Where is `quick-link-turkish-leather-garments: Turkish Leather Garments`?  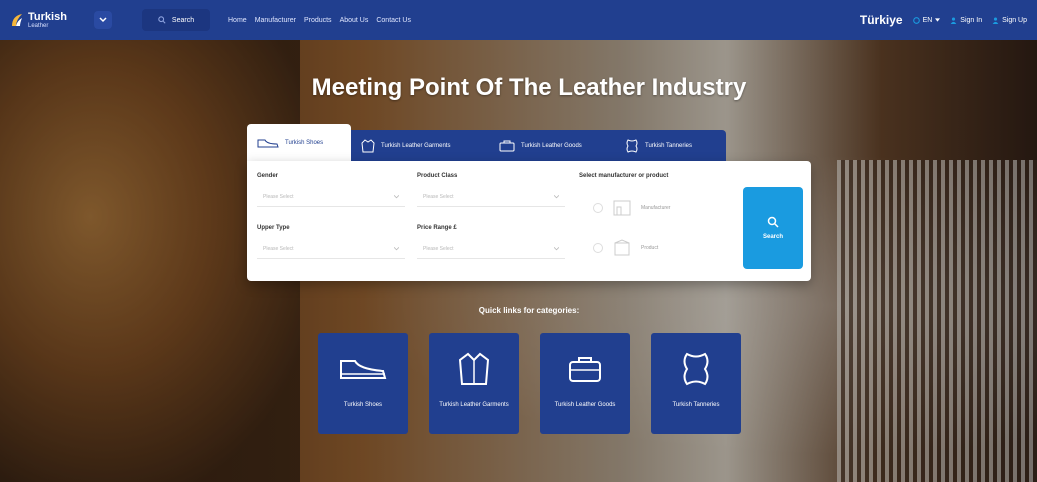
quick-link-turkish-leather-garments: Turkish Leather Garments is located at coordinates (474, 383).